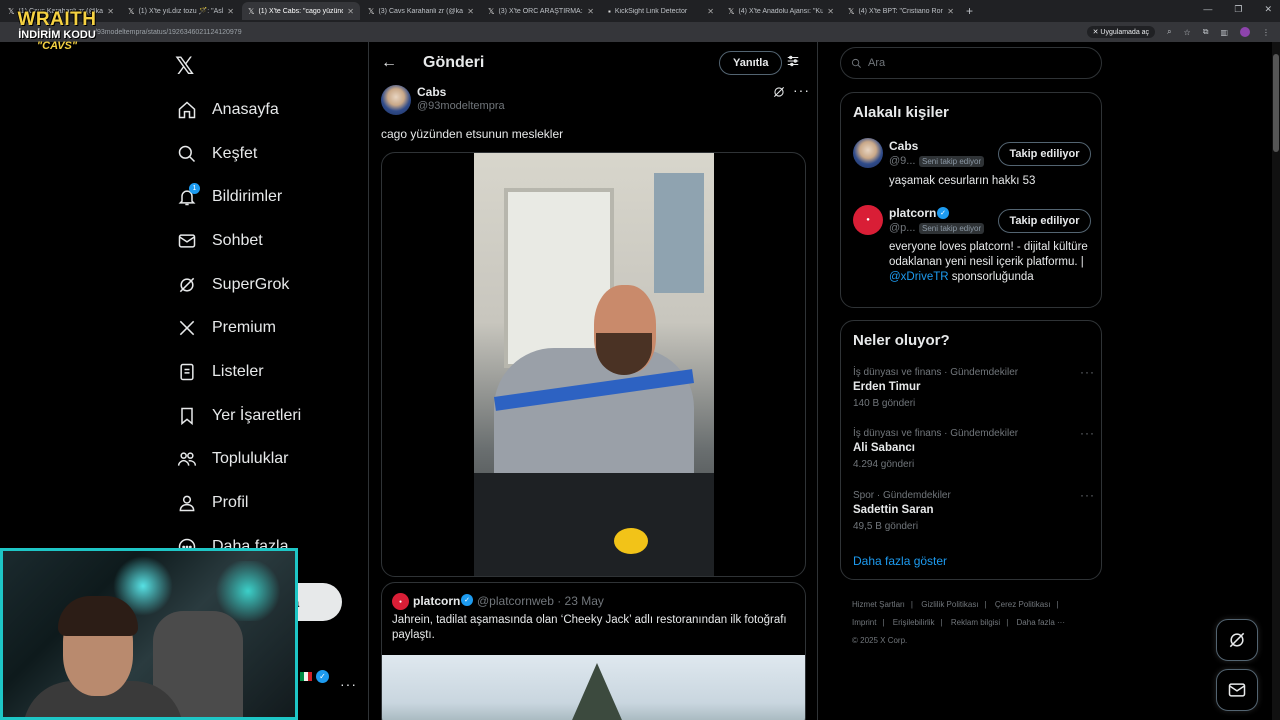  What do you see at coordinates (238, 110) in the screenshot?
I see `sidebar-item-home: Anasayfa` at bounding box center [238, 110].